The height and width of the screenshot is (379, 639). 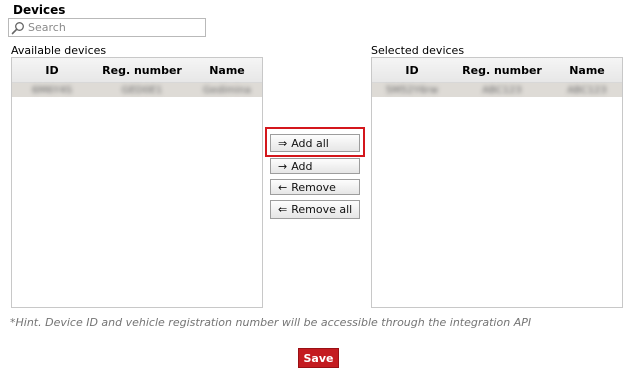 I want to click on selected-devices-label: Selected devices, so click(x=418, y=50).